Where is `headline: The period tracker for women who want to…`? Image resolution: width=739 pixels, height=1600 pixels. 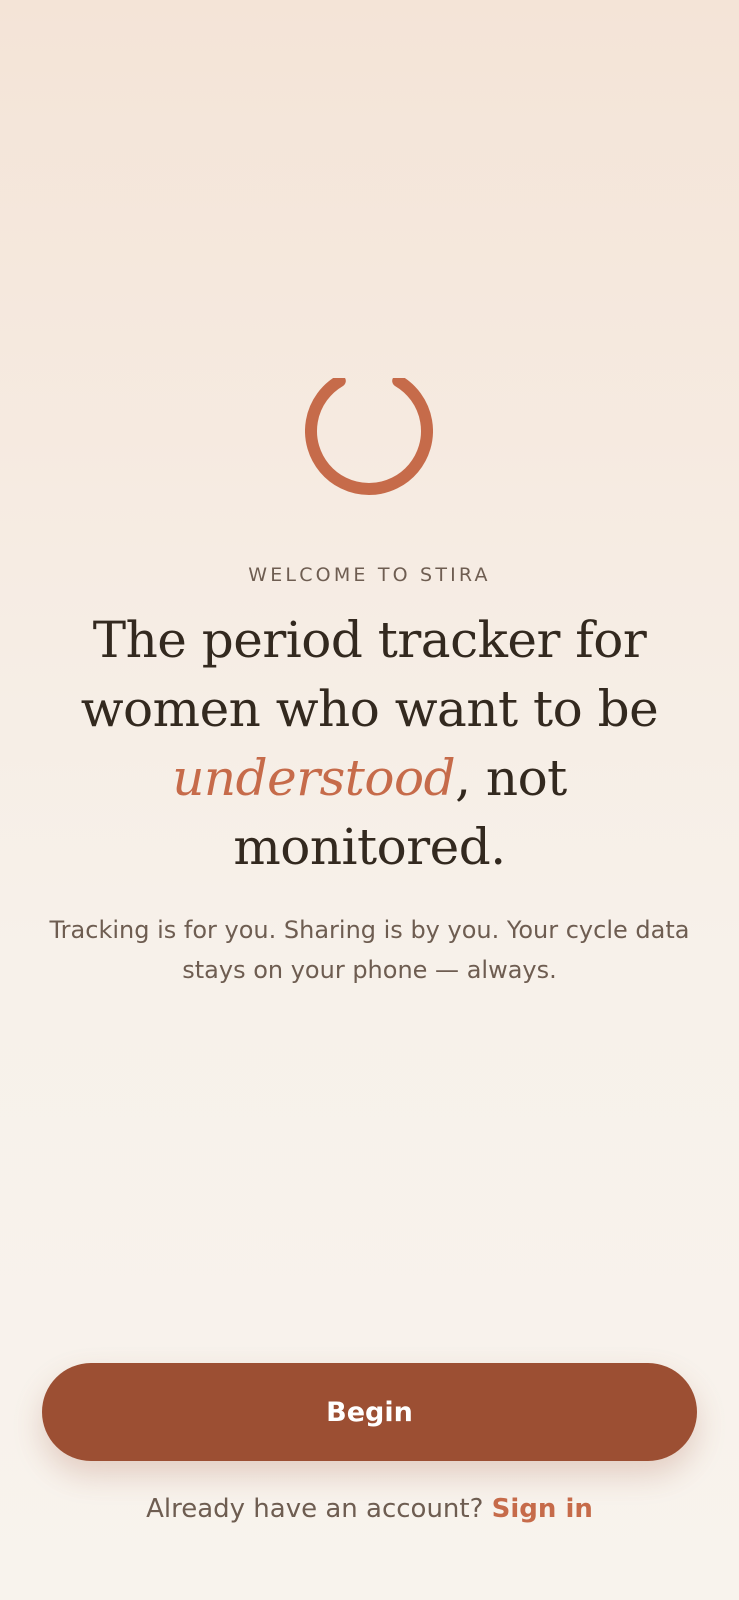
headline: The period tracker for women who want to… is located at coordinates (369, 744).